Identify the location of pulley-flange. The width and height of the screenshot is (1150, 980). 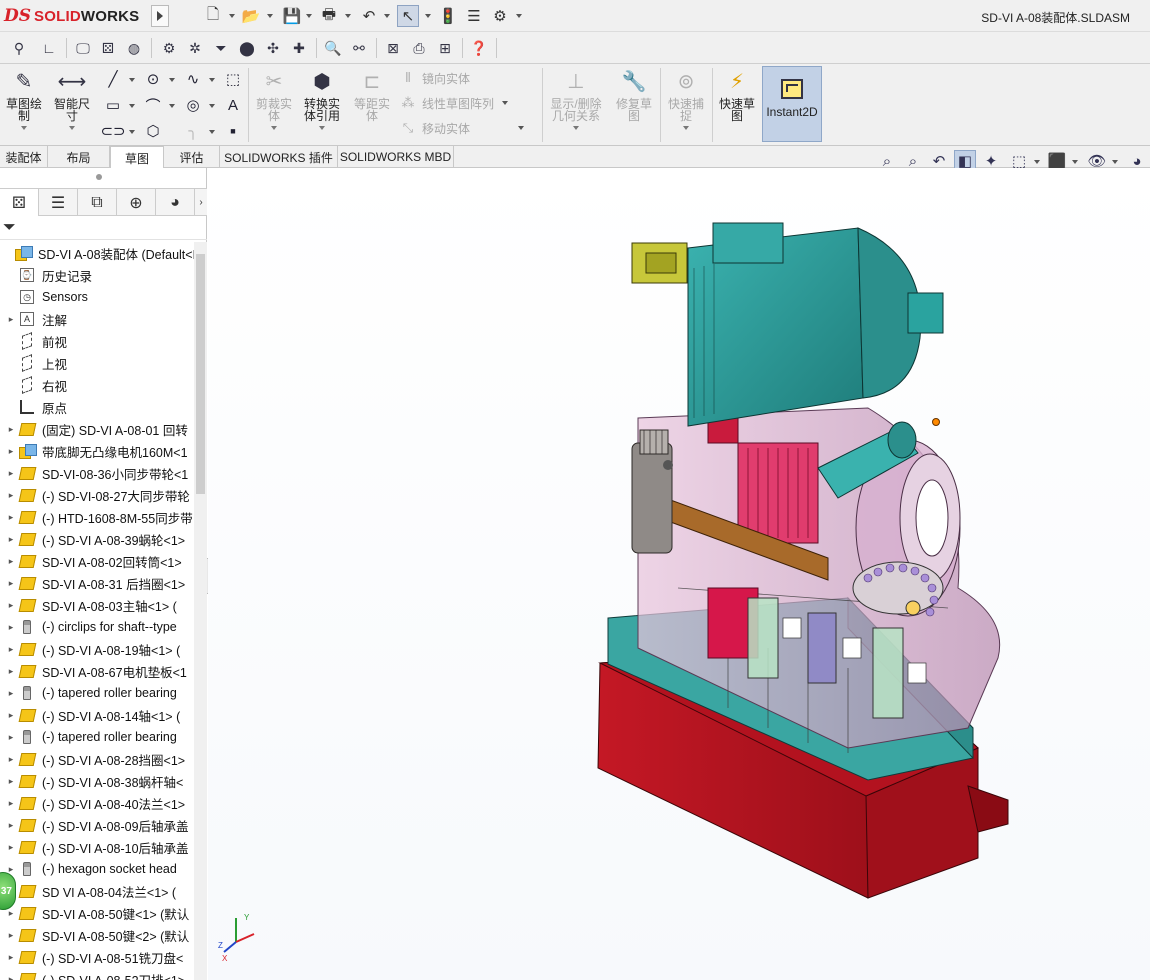
(652, 498).